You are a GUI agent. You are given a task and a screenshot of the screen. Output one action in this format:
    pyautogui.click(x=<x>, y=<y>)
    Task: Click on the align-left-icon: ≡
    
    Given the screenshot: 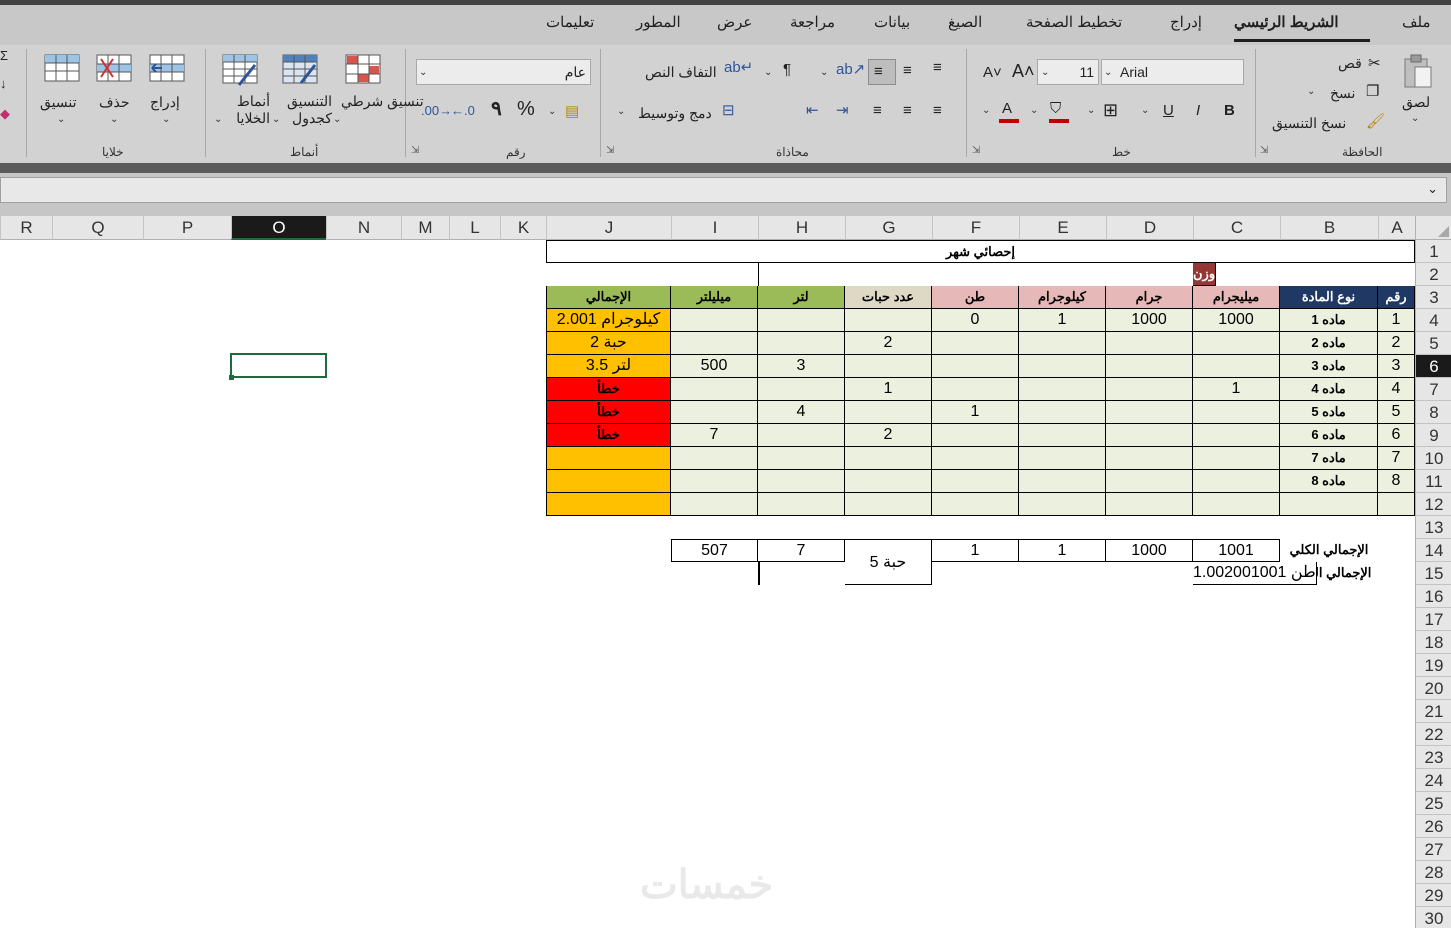 What is the action you would take?
    pyautogui.click(x=877, y=111)
    